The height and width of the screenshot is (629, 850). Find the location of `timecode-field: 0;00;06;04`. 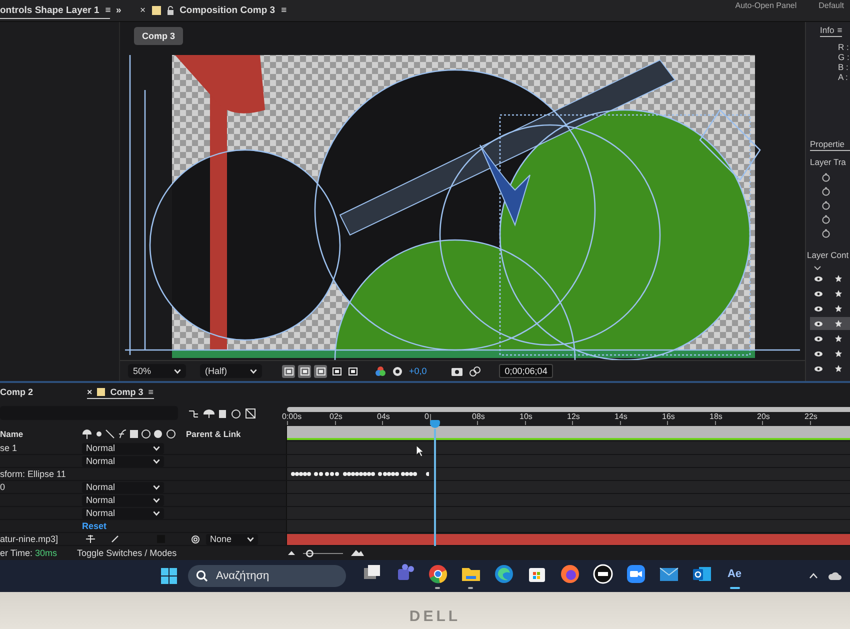

timecode-field: 0;00;06;04 is located at coordinates (526, 371).